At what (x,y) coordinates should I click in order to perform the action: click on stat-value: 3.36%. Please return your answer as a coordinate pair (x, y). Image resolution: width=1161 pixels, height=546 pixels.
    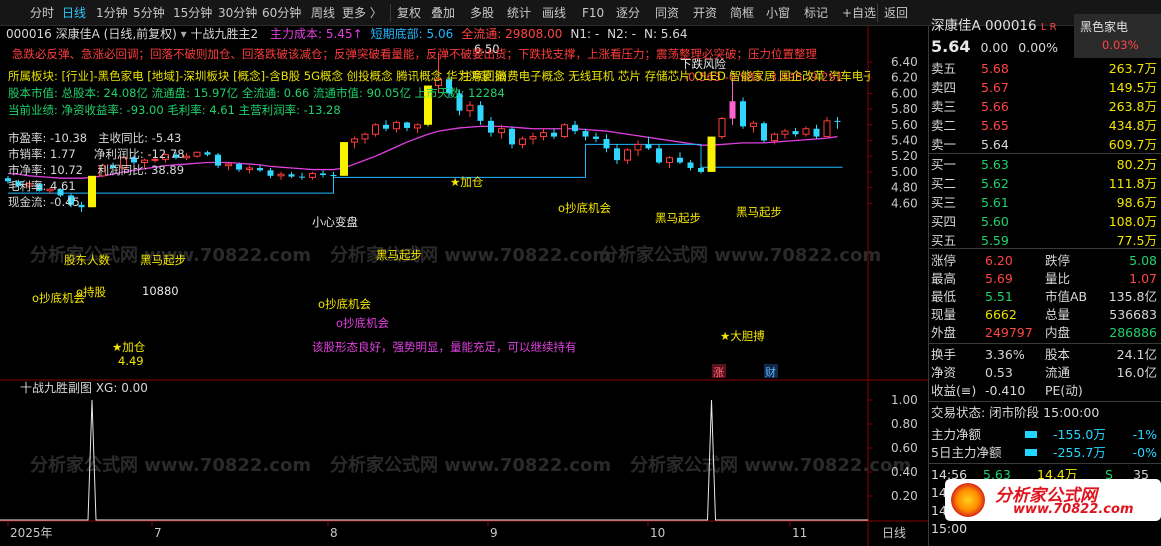
    Looking at the image, I should click on (1005, 354).